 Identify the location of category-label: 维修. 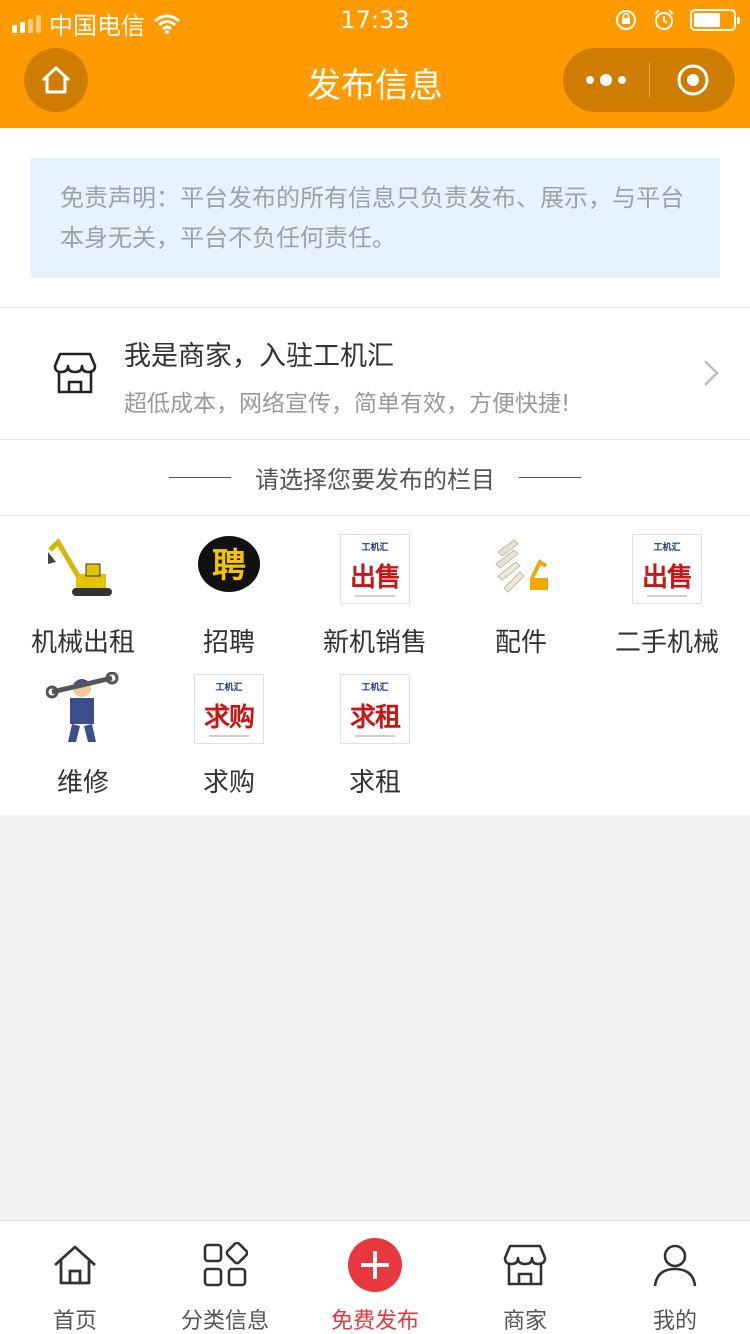
(82, 783).